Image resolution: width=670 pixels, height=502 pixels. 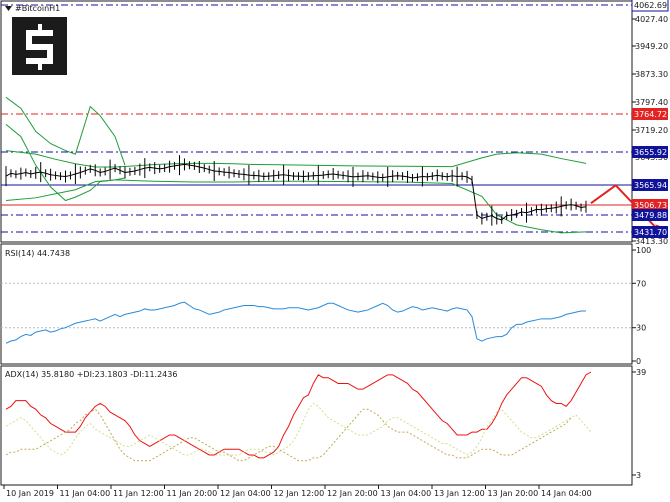 I want to click on rsi-tick-label: 30, so click(x=641, y=328).